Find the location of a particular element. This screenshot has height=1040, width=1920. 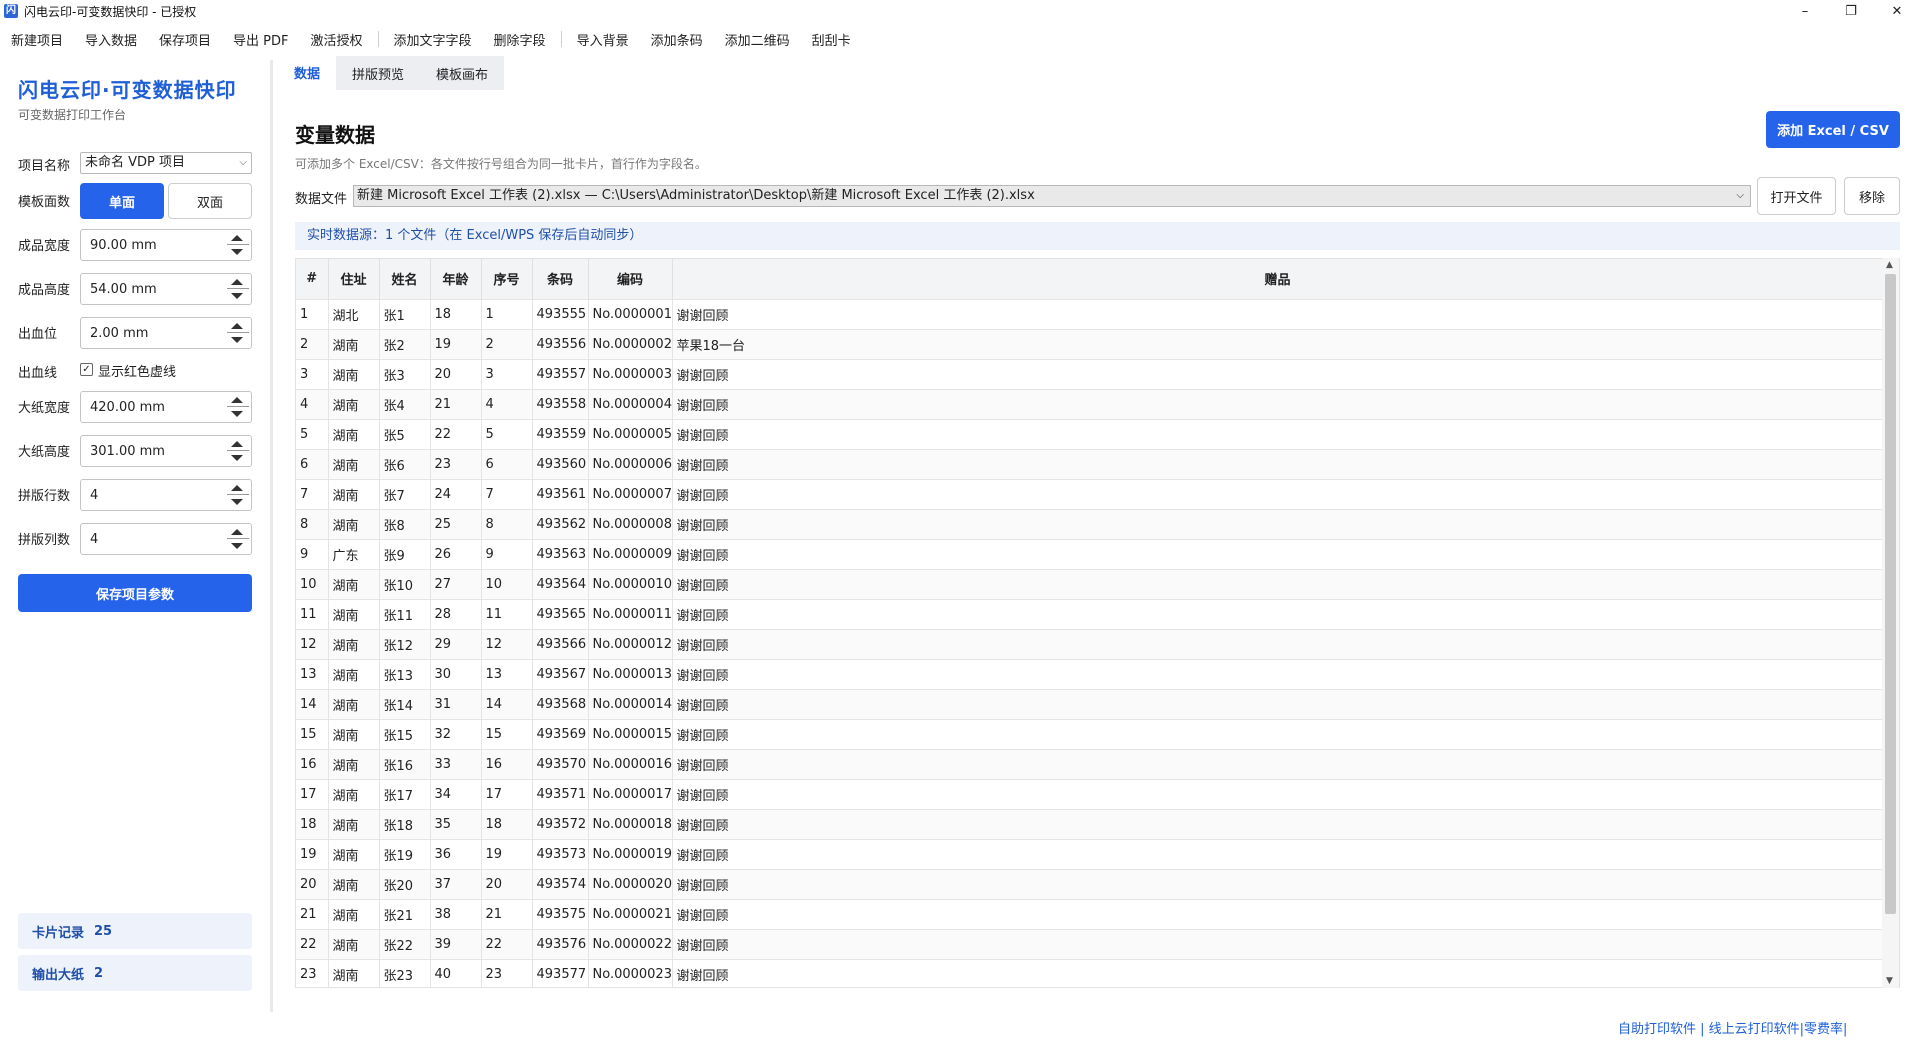

scroll-down-icon: ▼ is located at coordinates (1889, 981).